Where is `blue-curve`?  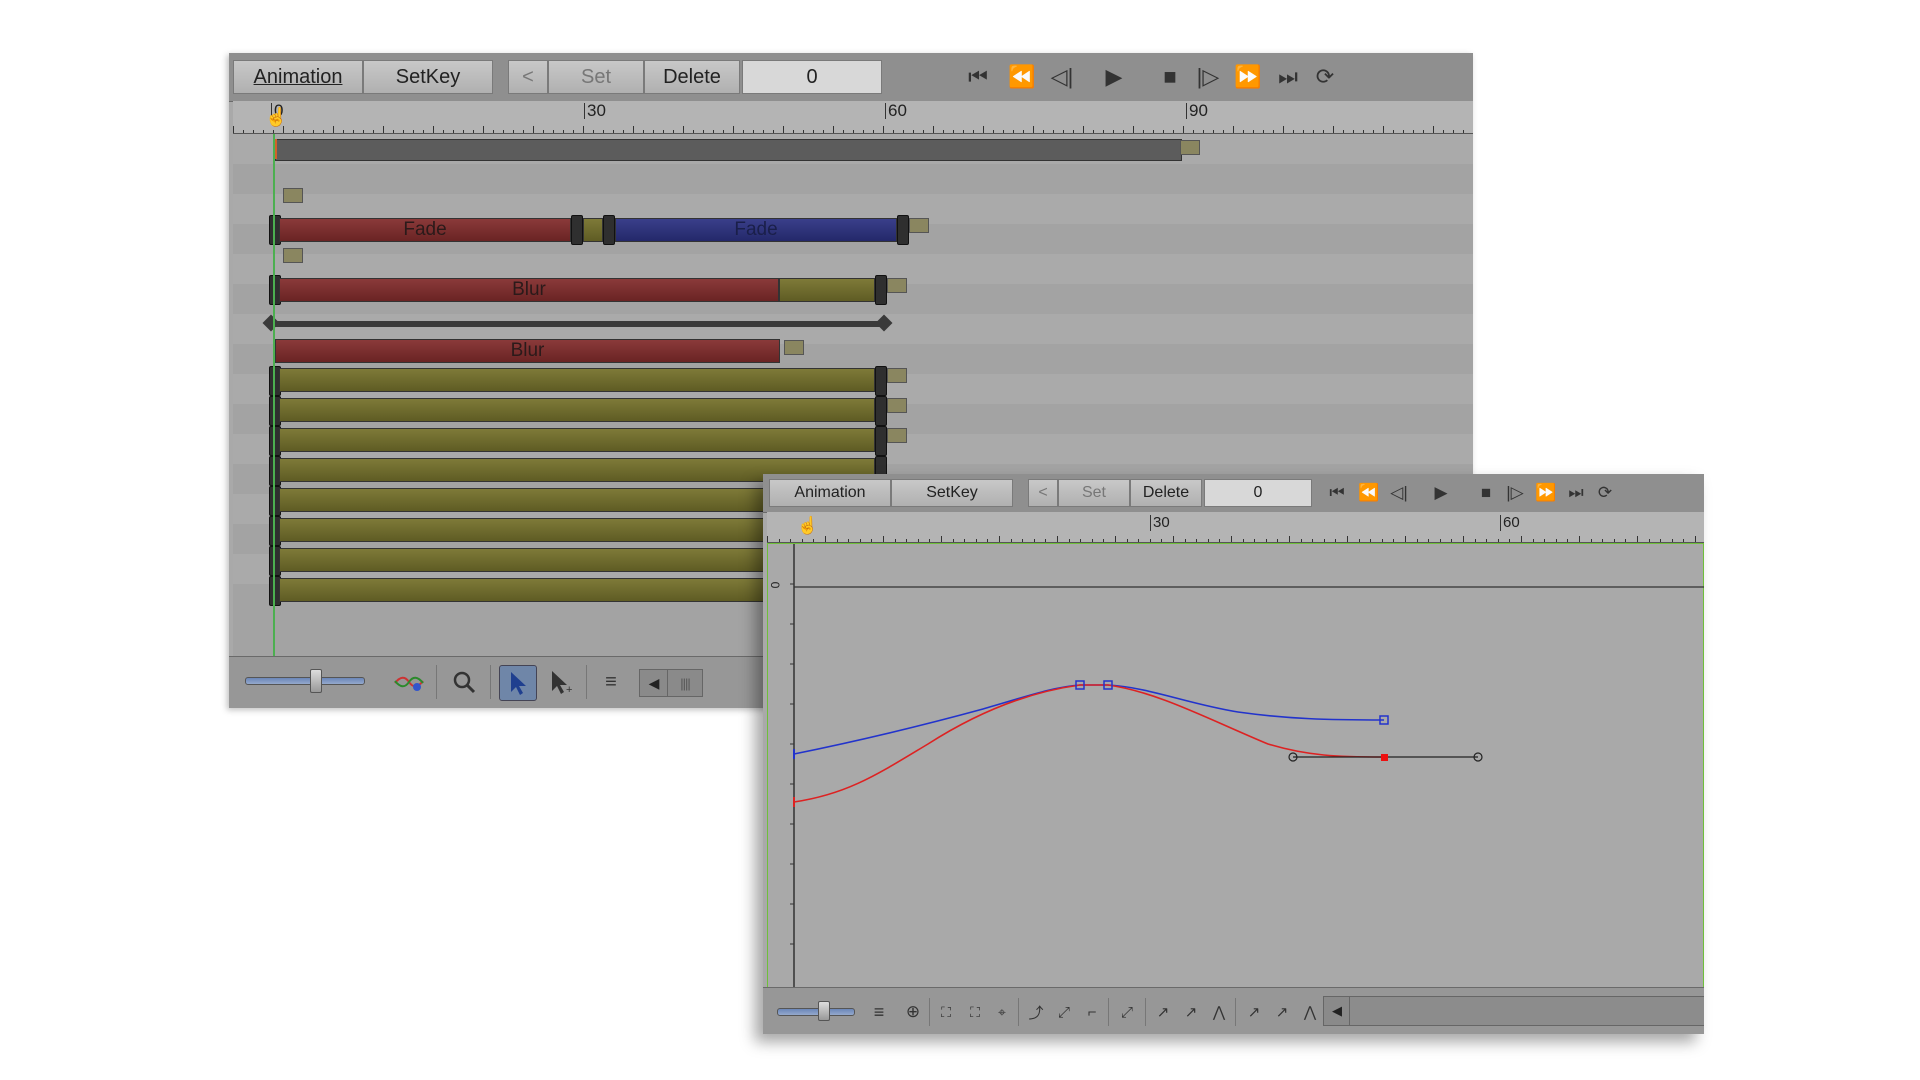 blue-curve is located at coordinates (1089, 719).